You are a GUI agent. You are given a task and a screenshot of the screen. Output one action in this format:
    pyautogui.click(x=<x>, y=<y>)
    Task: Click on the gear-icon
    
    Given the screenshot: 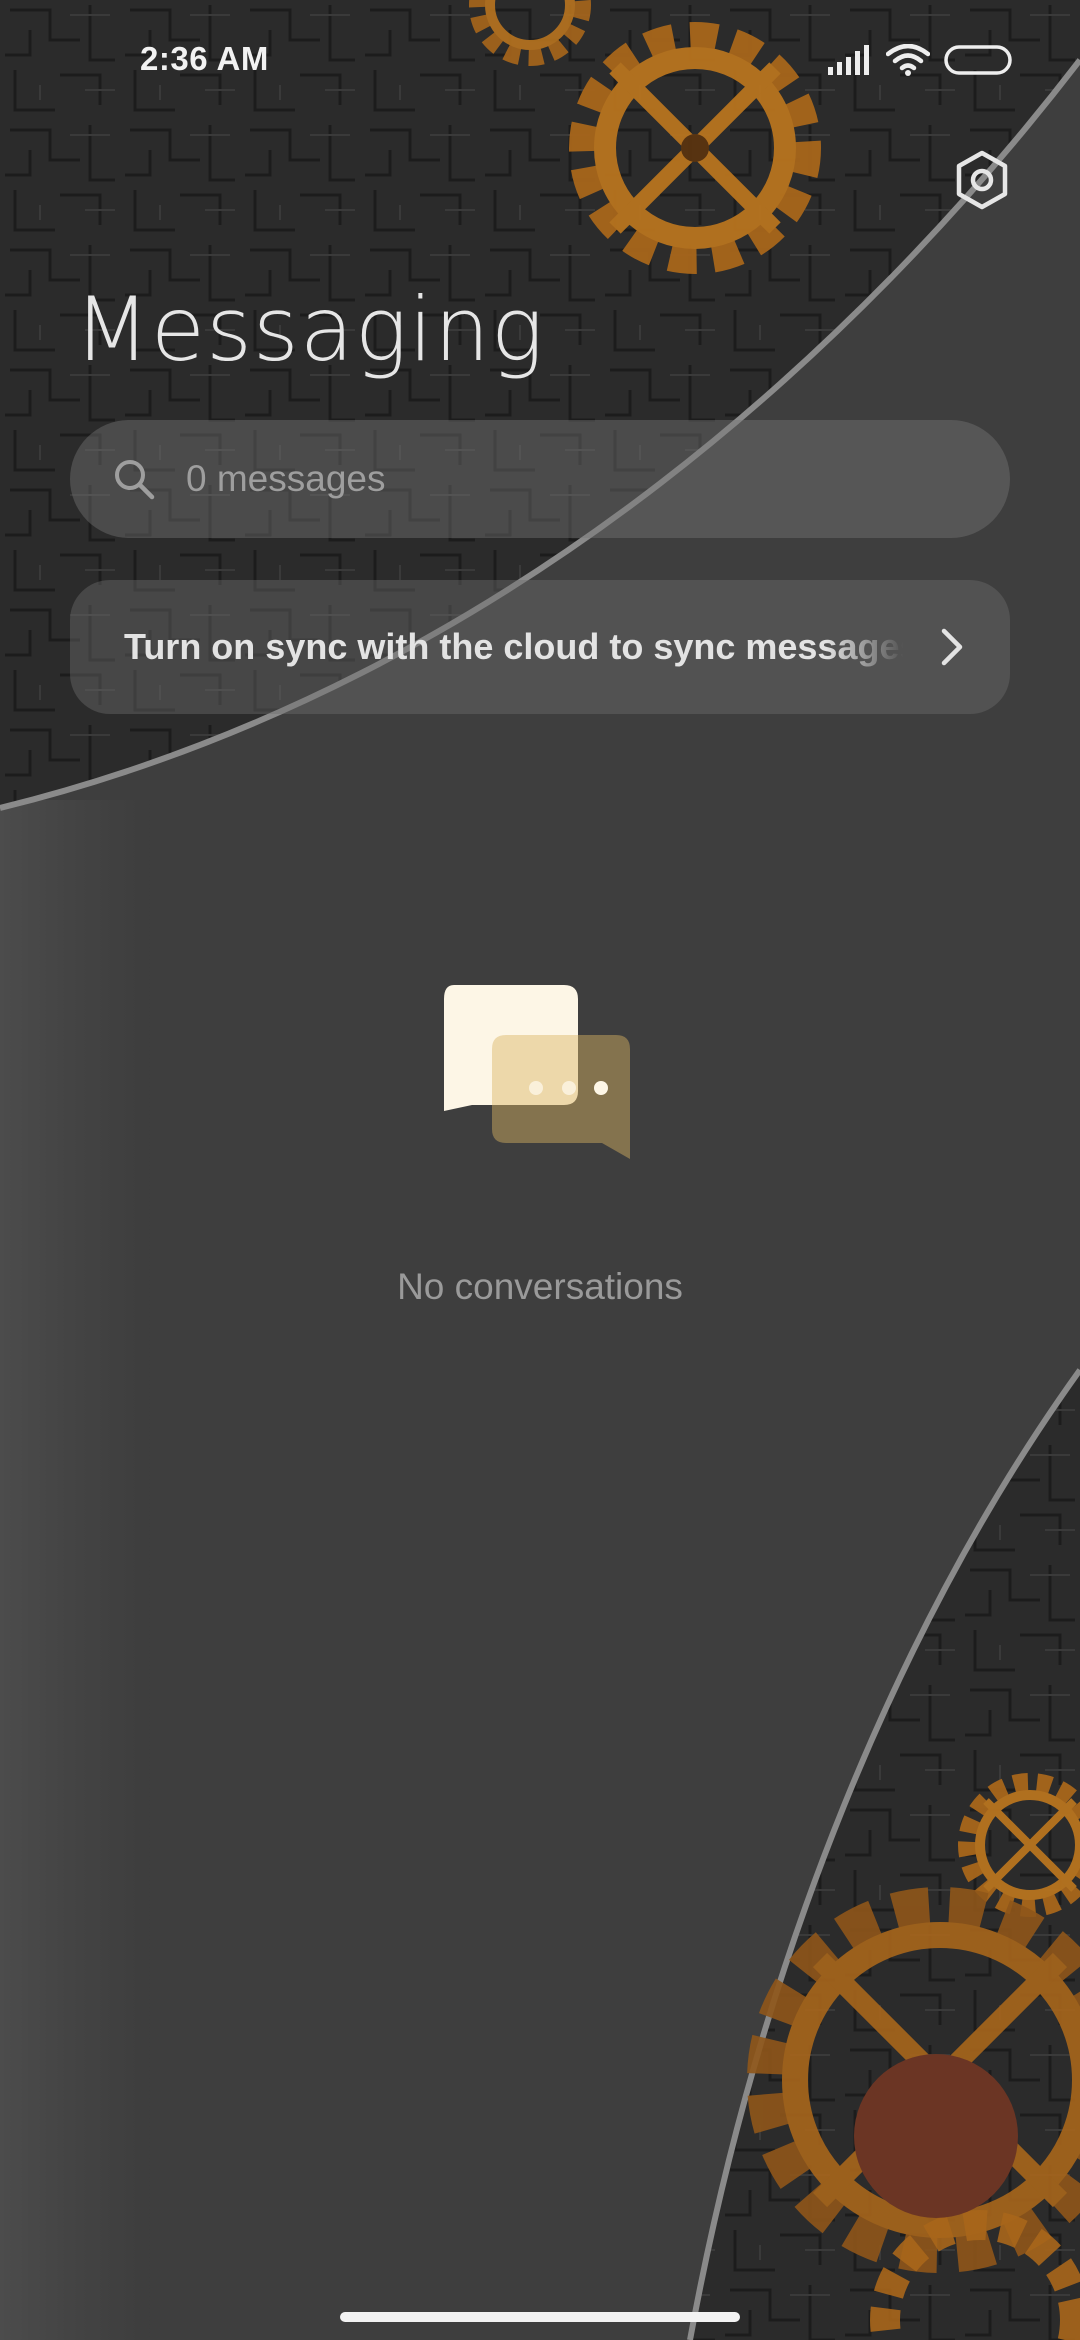 What is the action you would take?
    pyautogui.click(x=982, y=180)
    